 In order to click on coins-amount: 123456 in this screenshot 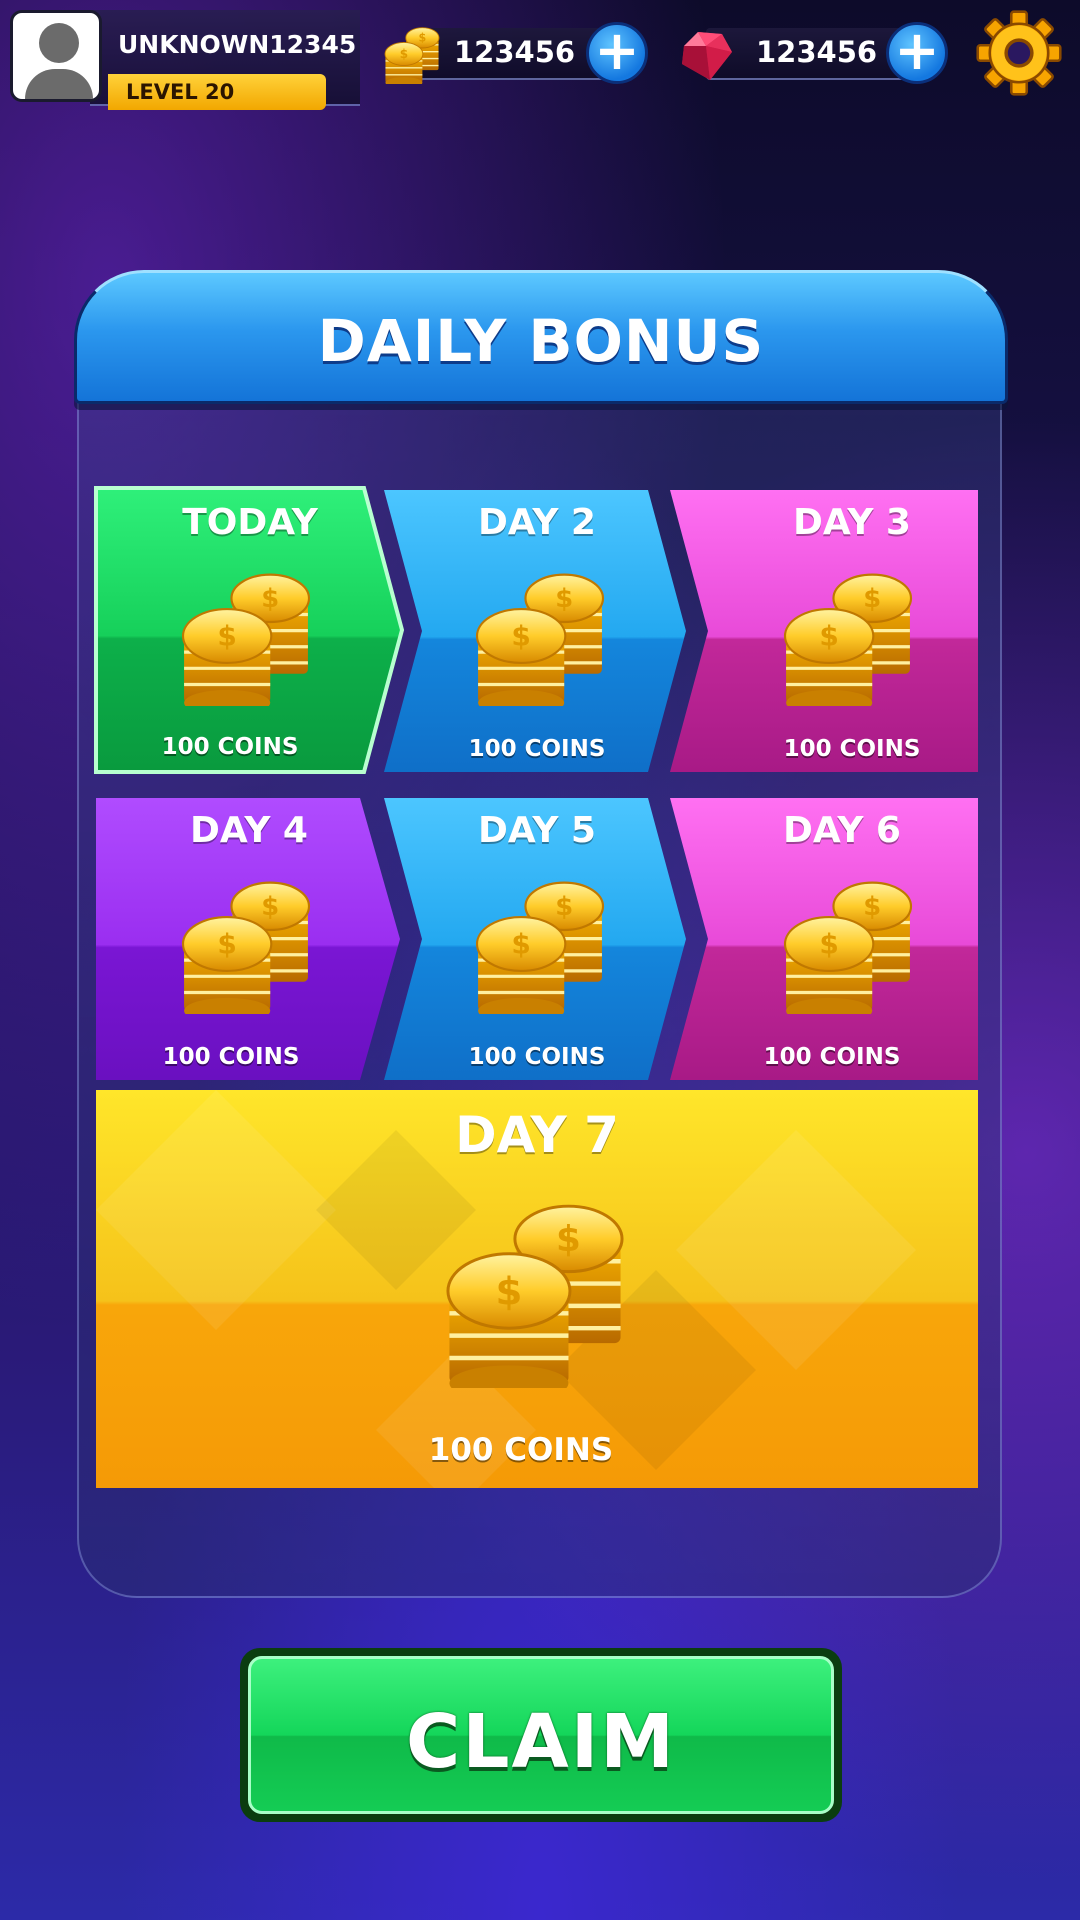, I will do `click(515, 52)`.